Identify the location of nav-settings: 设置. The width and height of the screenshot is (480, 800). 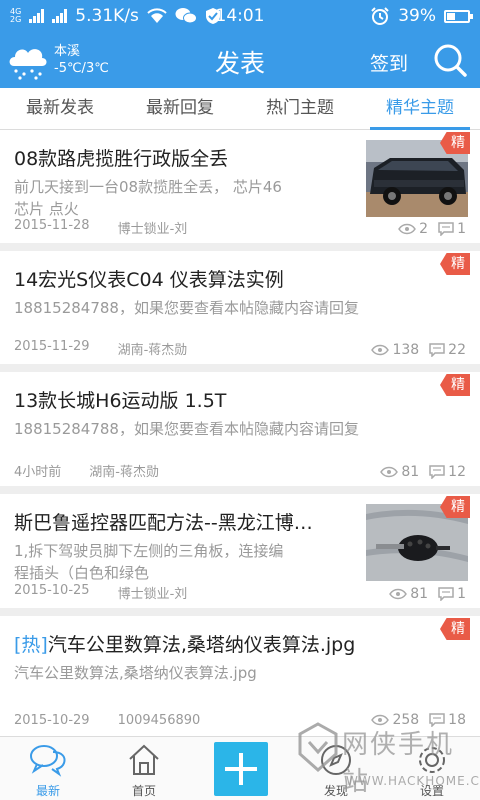
(432, 768).